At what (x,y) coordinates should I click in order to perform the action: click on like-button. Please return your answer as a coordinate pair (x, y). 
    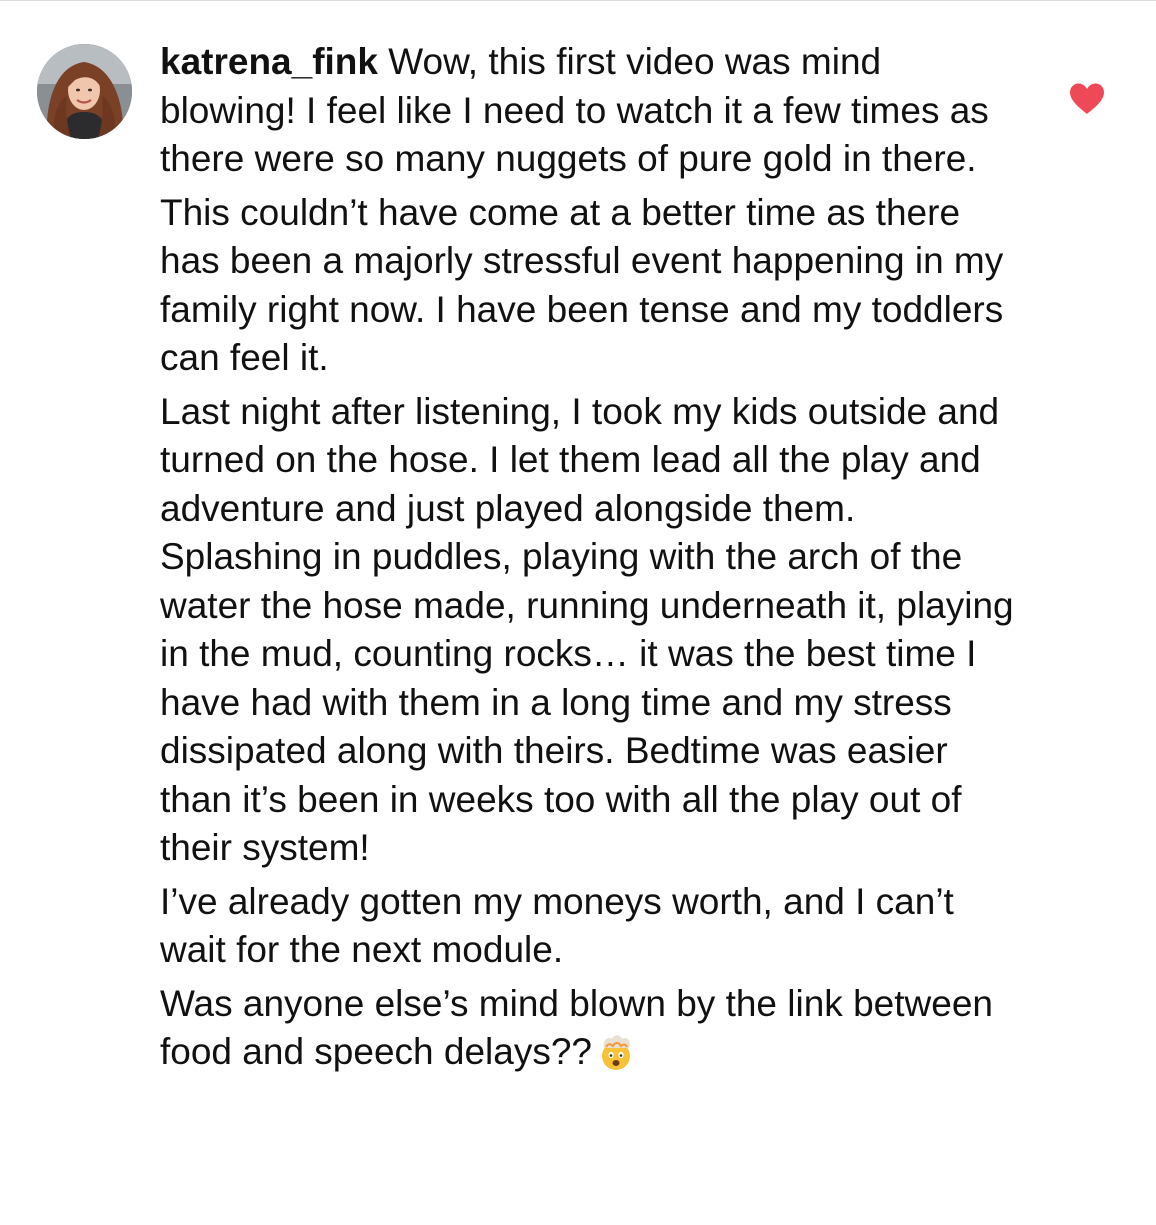
    Looking at the image, I should click on (1087, 99).